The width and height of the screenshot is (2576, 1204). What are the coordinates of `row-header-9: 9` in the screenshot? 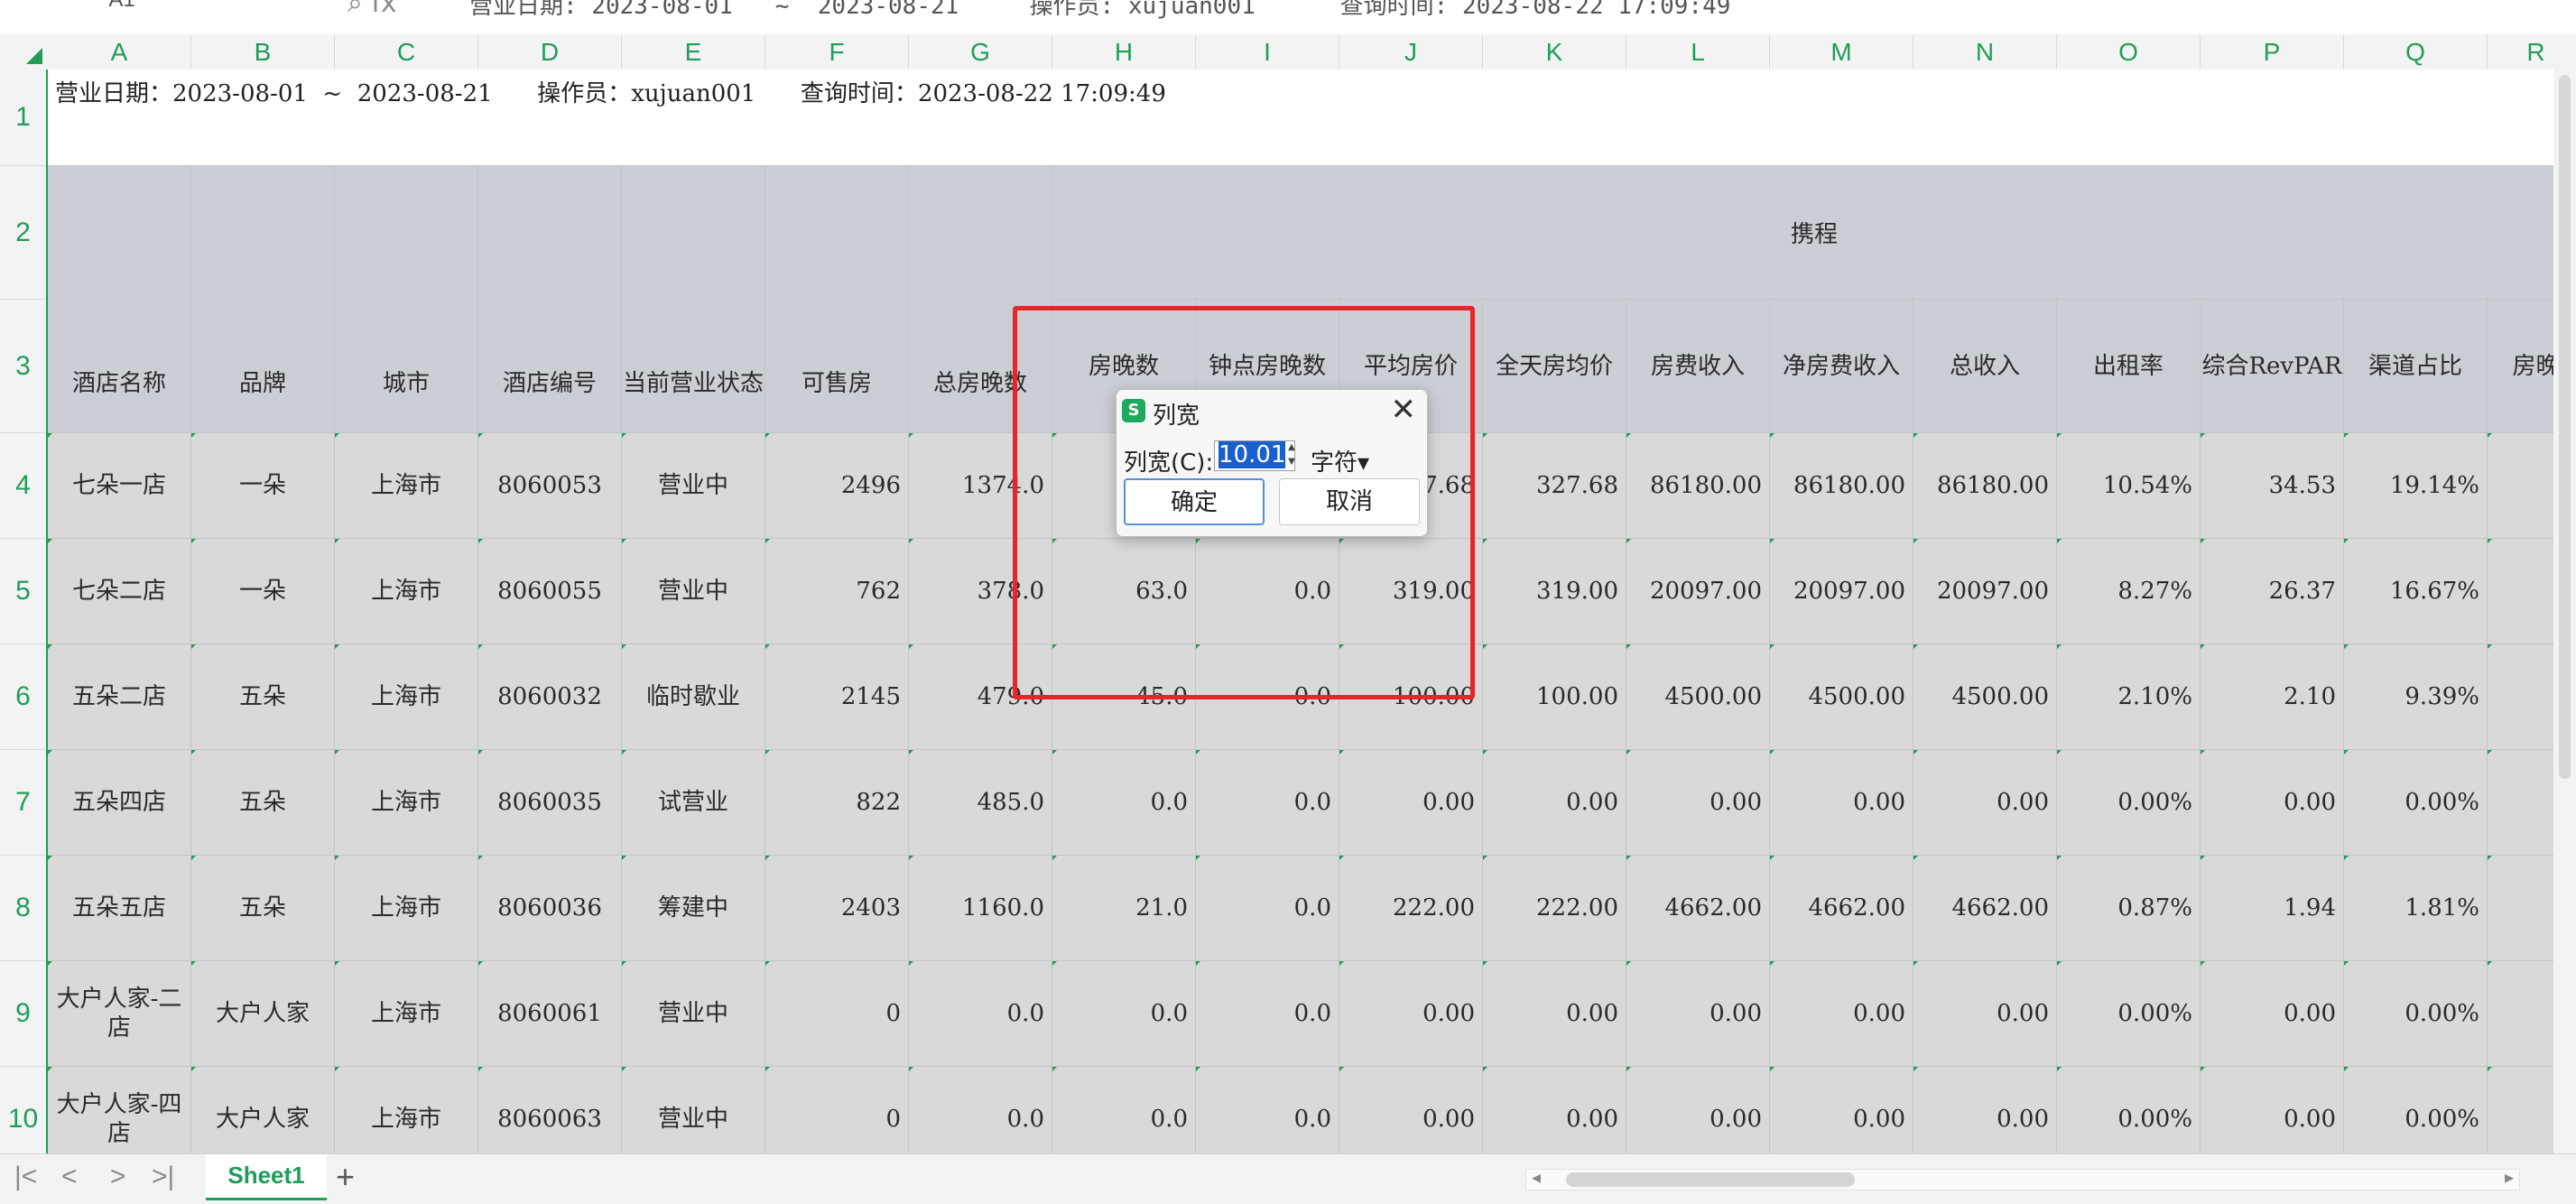 It's located at (23, 1014).